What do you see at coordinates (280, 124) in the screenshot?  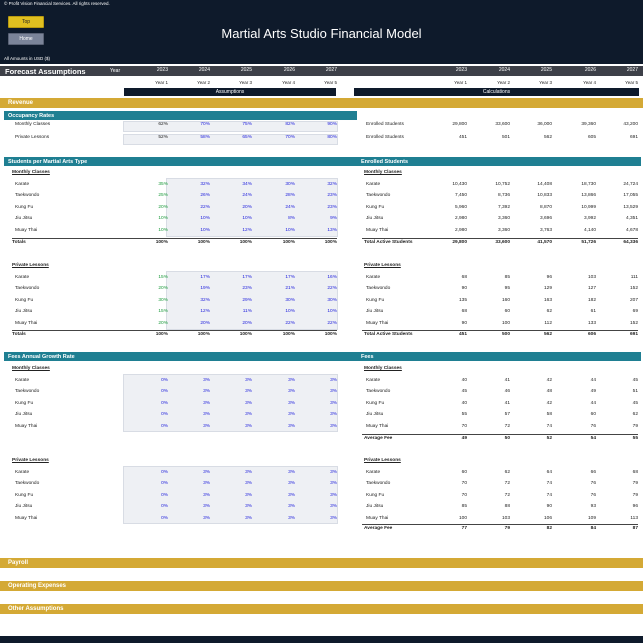 I see `occupancy-input: 82%` at bounding box center [280, 124].